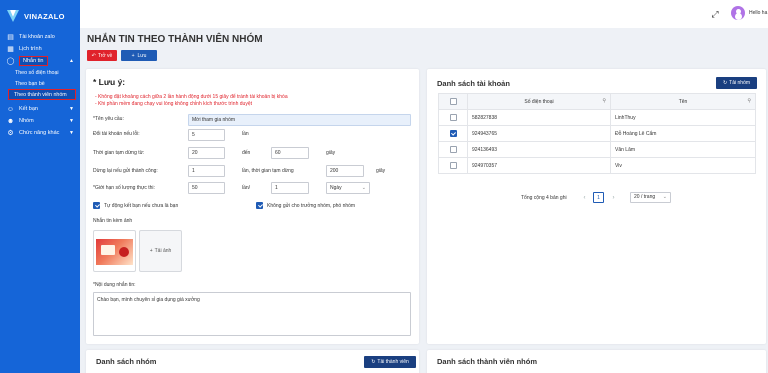 The height and width of the screenshot is (373, 768). I want to click on refresh-icon: ↻, so click(373, 362).